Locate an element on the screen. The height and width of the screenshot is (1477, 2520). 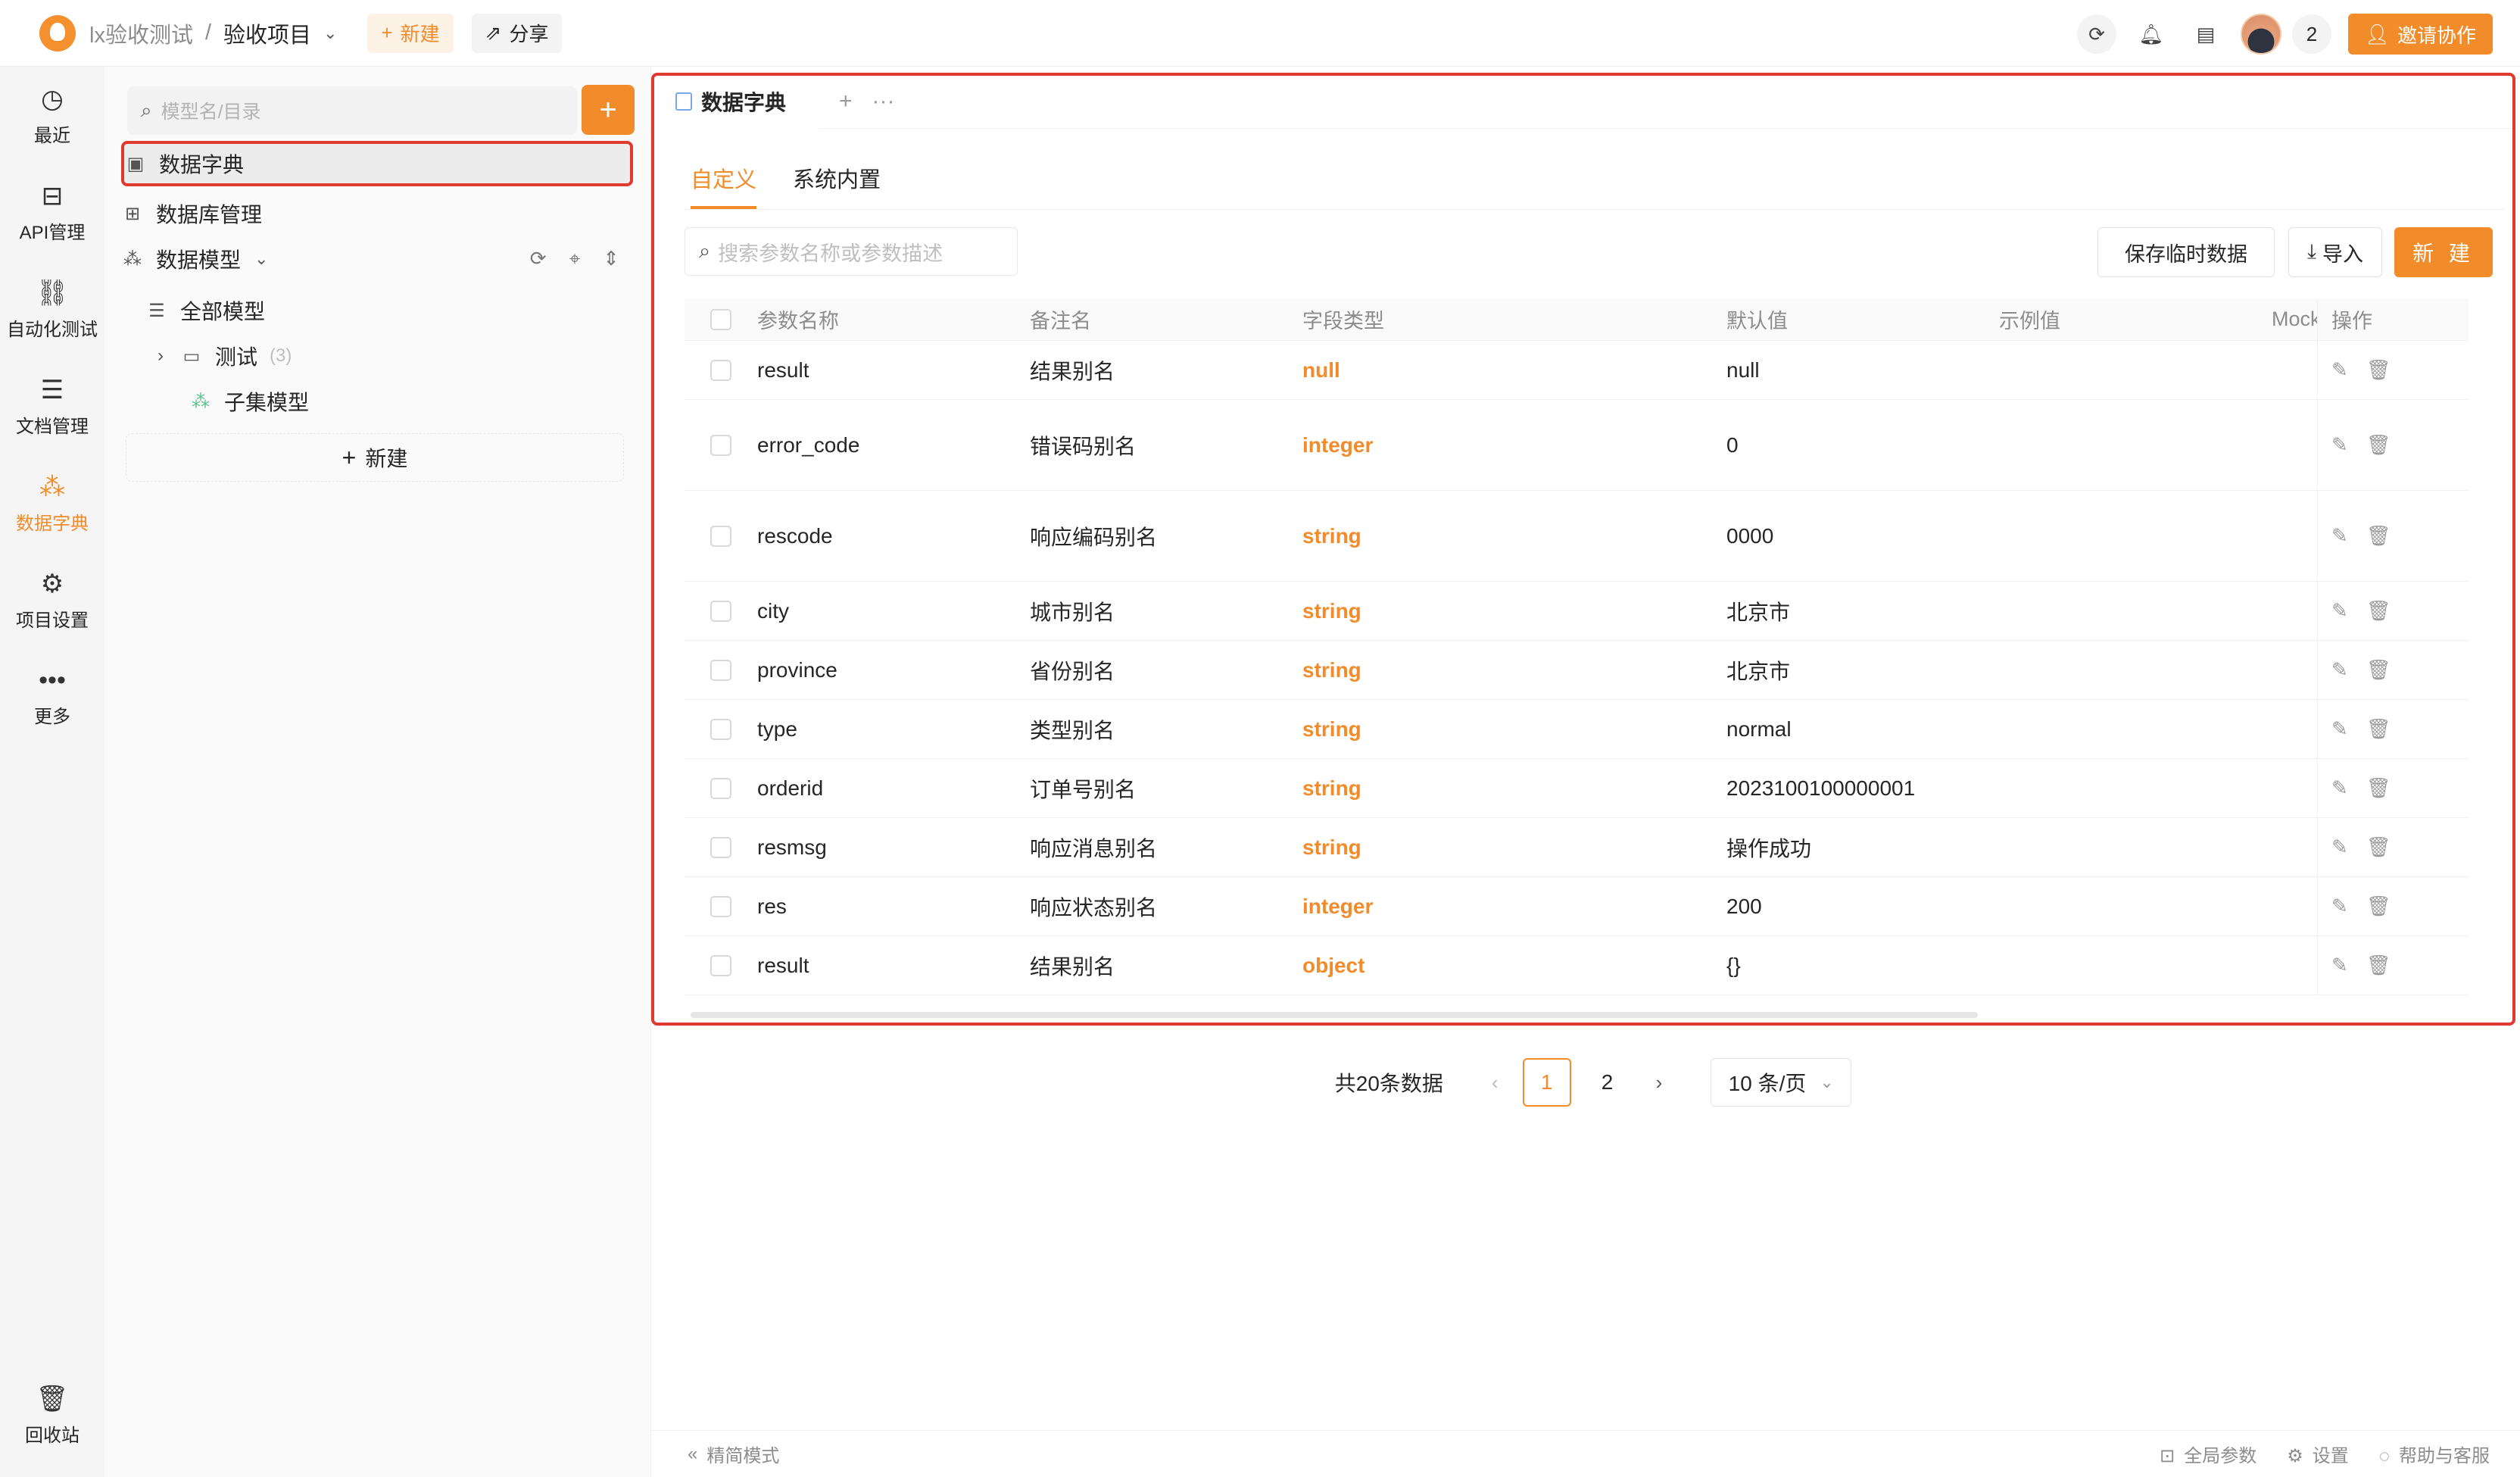
app-logo-icon is located at coordinates (57, 33).